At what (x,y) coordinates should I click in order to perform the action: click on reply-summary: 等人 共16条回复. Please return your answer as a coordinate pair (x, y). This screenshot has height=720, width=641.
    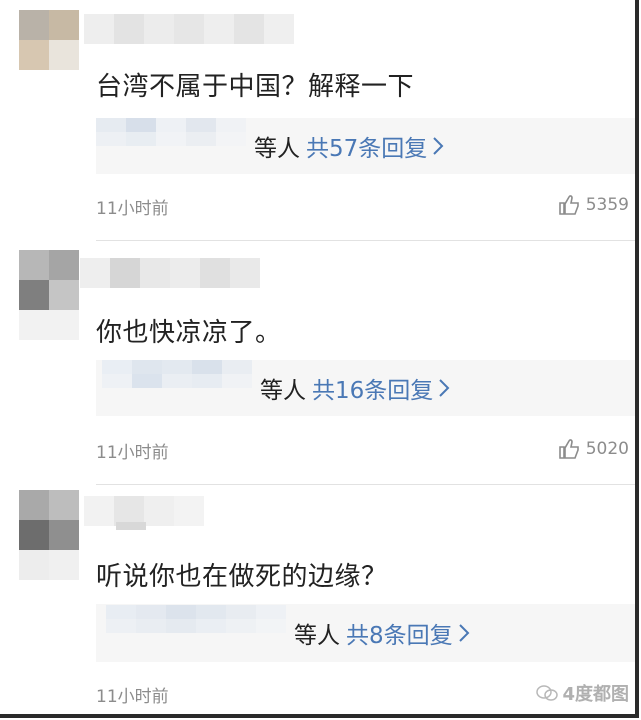
    Looking at the image, I should click on (365, 388).